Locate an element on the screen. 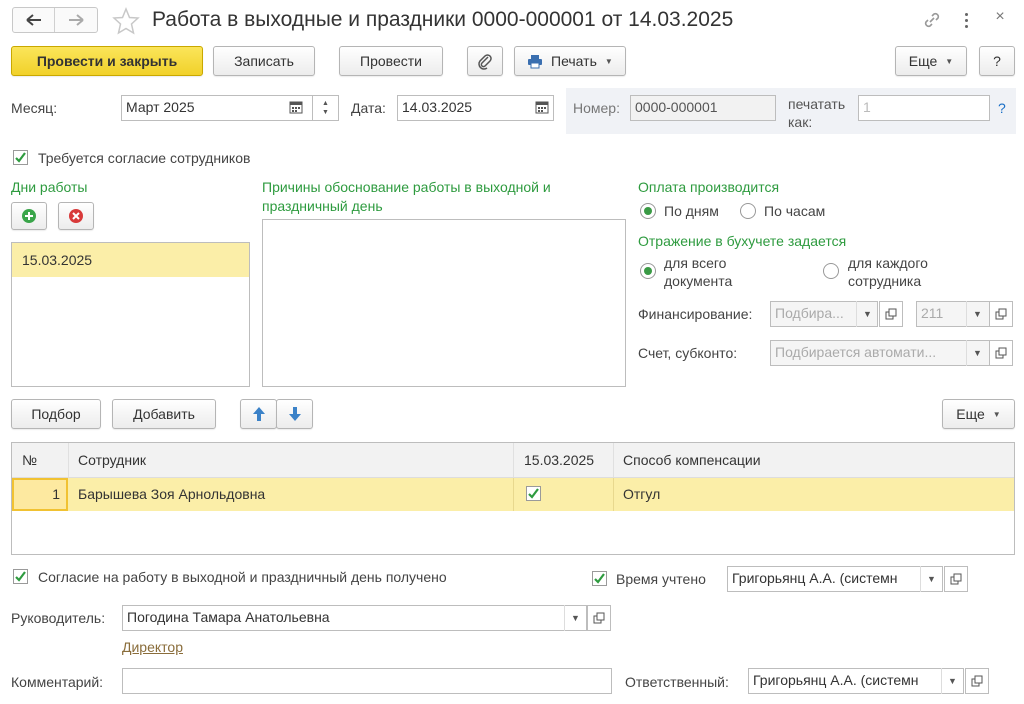 The image size is (1024, 704). responsible-open-icon is located at coordinates (977, 681).